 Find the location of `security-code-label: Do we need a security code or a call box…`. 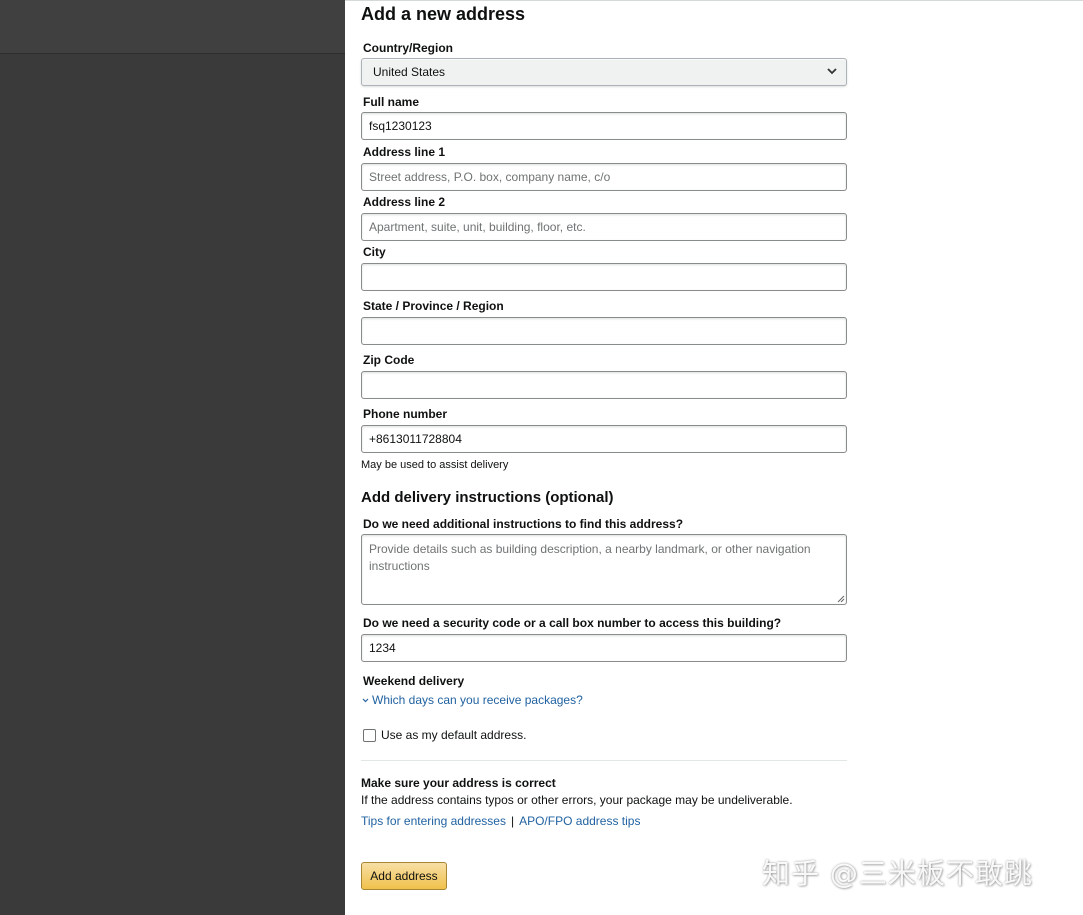

security-code-label: Do we need a security code or a call box… is located at coordinates (572, 623).